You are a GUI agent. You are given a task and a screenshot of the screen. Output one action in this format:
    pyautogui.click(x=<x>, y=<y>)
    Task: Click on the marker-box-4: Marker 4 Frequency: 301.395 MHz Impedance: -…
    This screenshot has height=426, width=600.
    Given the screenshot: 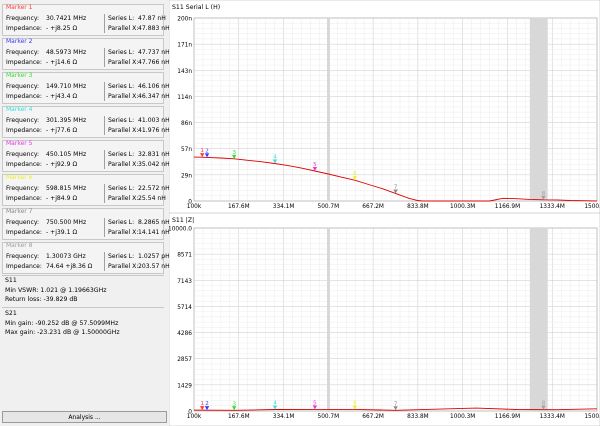 What is the action you would take?
    pyautogui.click(x=86, y=122)
    